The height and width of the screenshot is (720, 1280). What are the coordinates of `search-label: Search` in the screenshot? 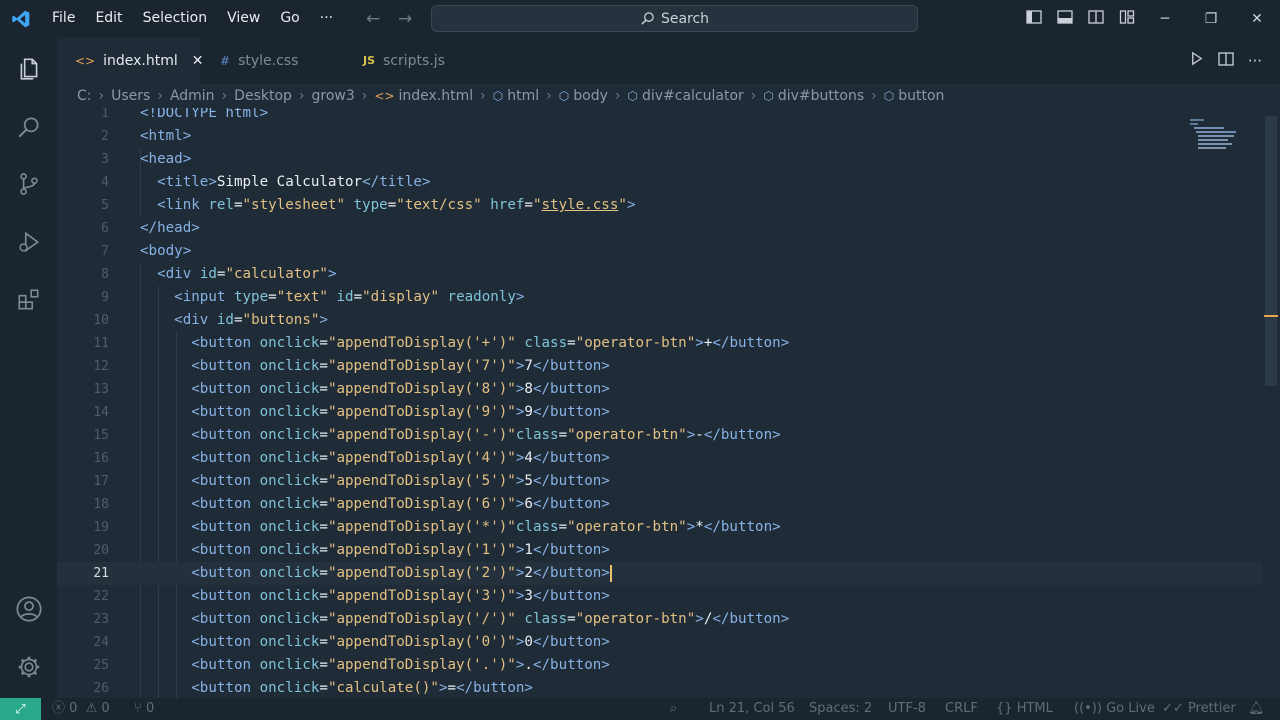 It's located at (685, 18).